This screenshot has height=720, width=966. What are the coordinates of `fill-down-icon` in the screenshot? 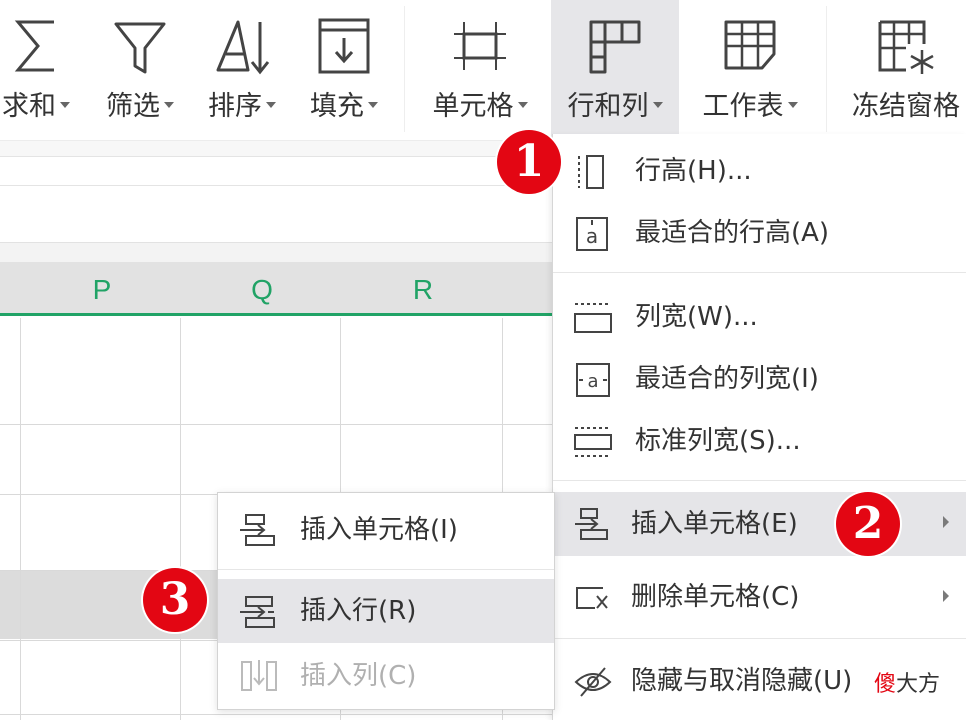 It's located at (344, 46).